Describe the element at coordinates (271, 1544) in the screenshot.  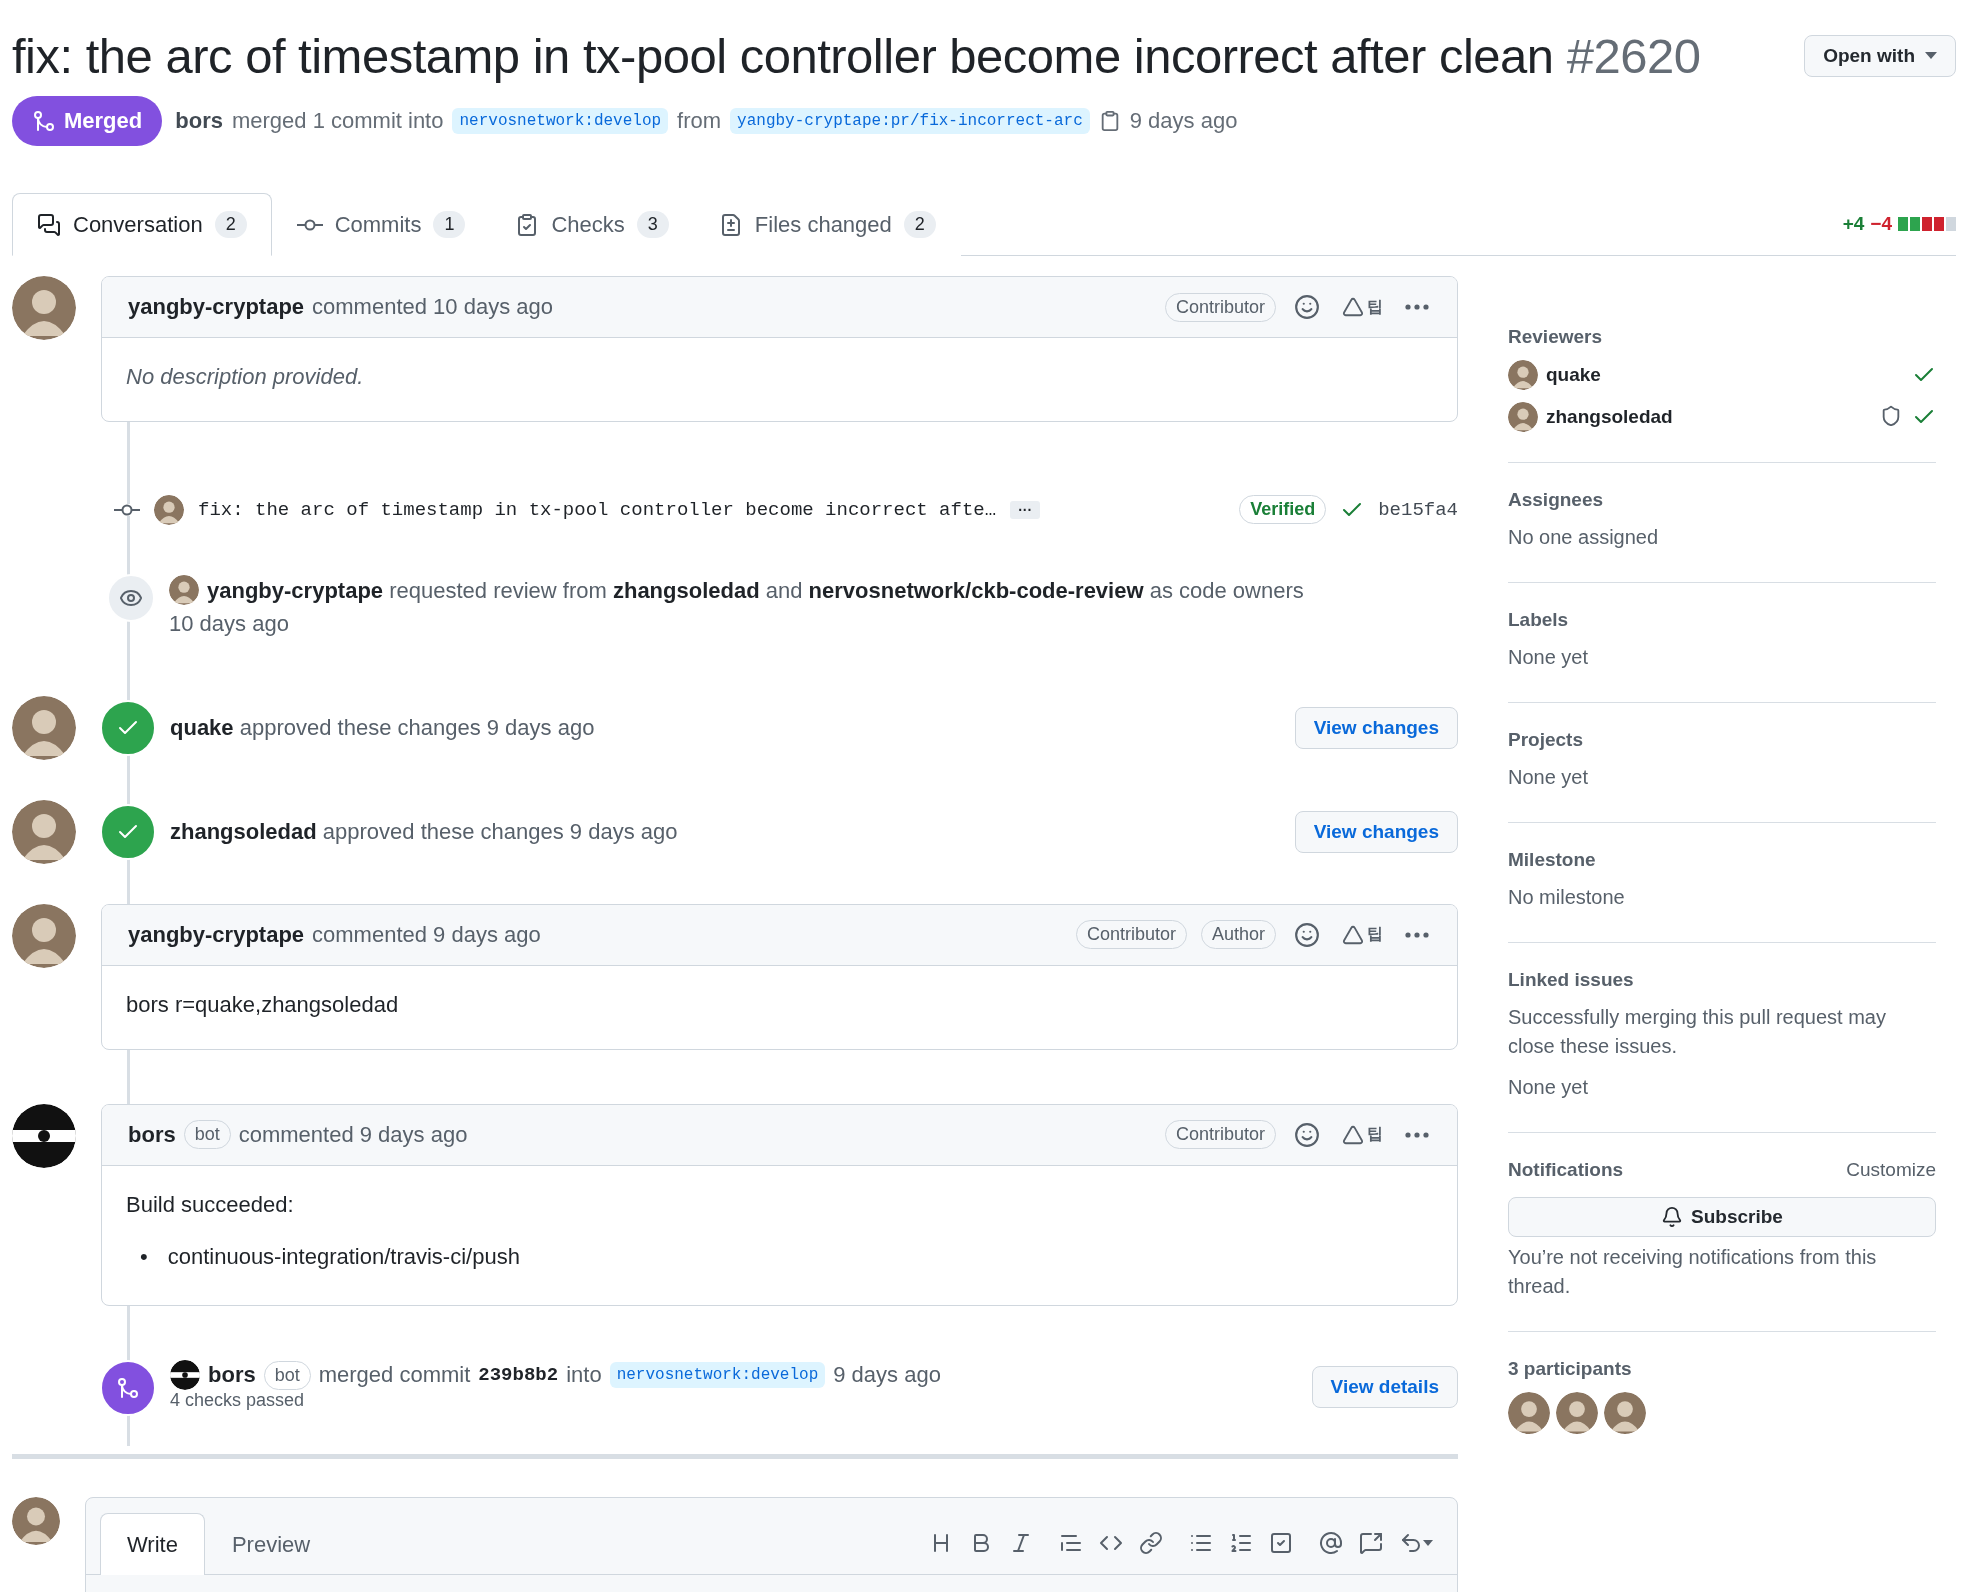
I see `editor-tab: Preview` at that location.